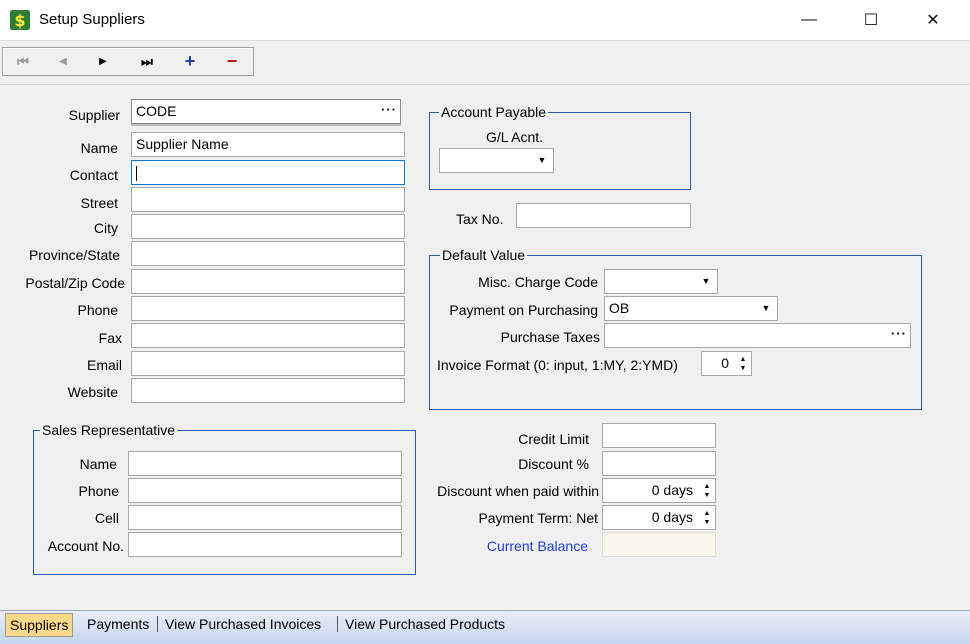 This screenshot has width=970, height=644. I want to click on first-record-icon: ⏮, so click(23, 61).